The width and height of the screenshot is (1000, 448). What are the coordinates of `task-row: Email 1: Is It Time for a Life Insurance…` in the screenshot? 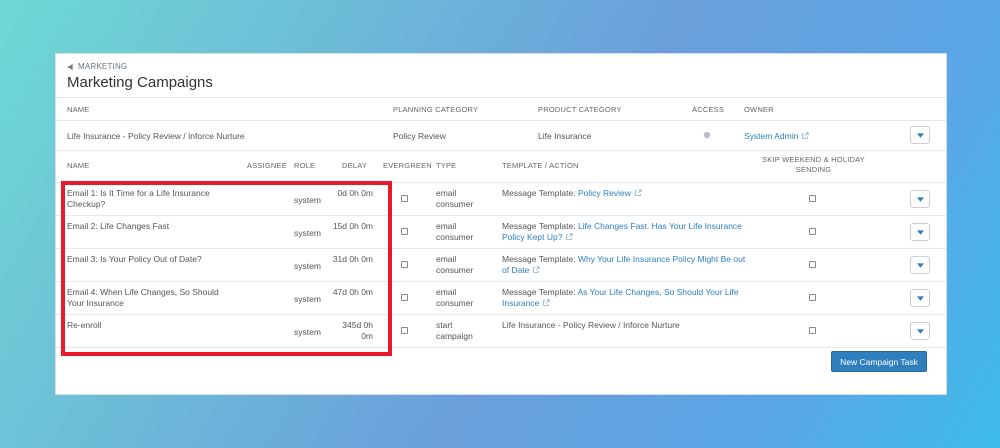 It's located at (501, 199).